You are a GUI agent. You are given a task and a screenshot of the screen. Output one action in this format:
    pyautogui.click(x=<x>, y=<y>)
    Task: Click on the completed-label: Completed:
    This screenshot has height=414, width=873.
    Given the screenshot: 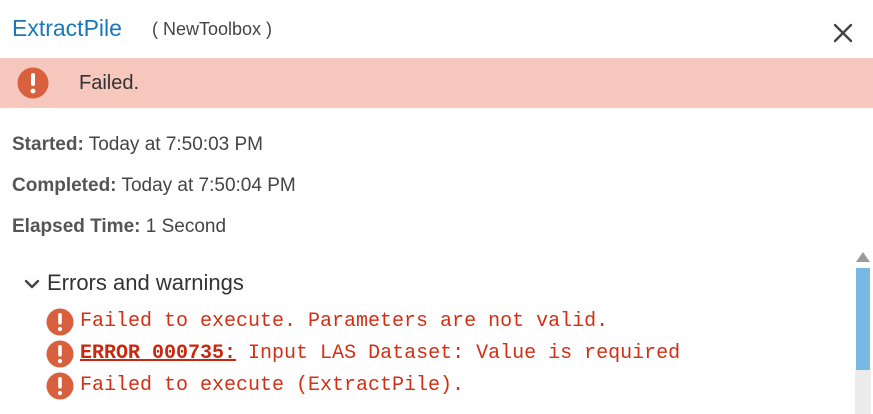 What is the action you would take?
    pyautogui.click(x=64, y=185)
    